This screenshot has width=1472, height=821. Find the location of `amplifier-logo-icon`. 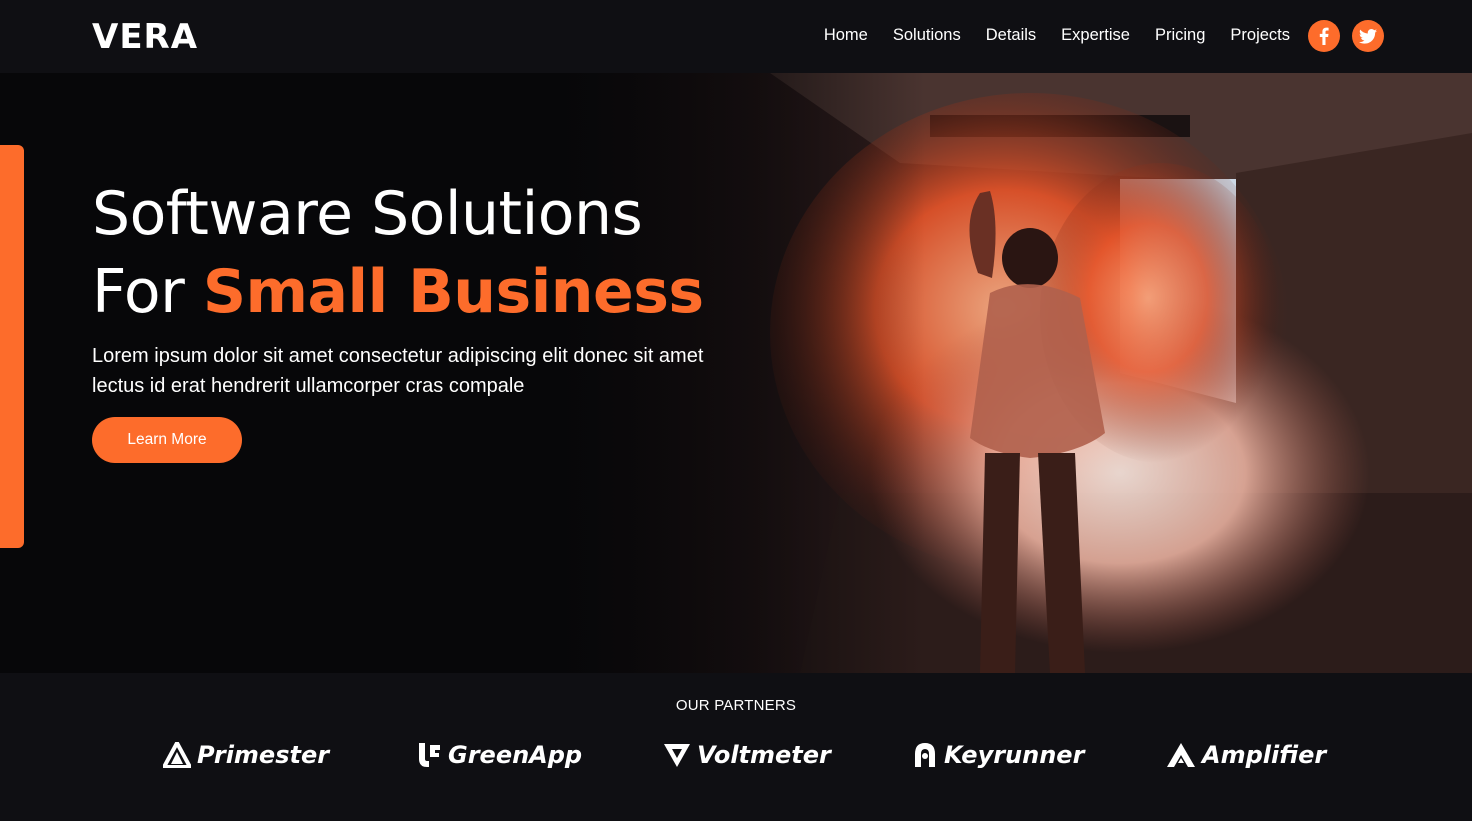

amplifier-logo-icon is located at coordinates (1181, 755).